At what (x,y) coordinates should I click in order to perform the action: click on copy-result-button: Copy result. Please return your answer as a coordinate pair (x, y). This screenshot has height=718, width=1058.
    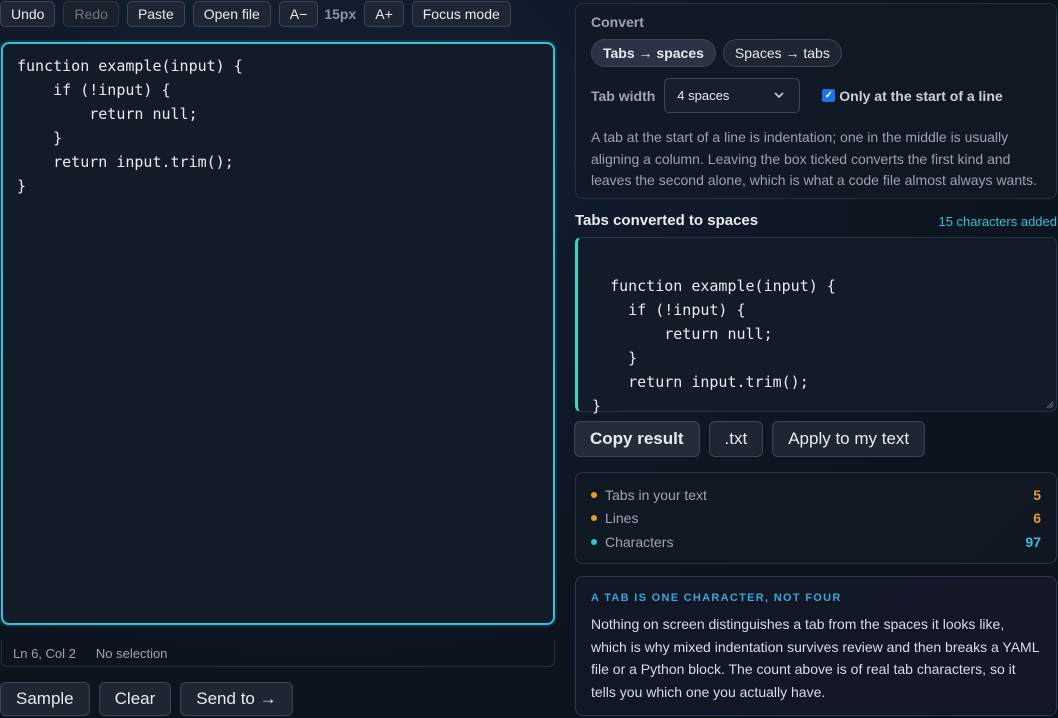
    Looking at the image, I should click on (637, 439).